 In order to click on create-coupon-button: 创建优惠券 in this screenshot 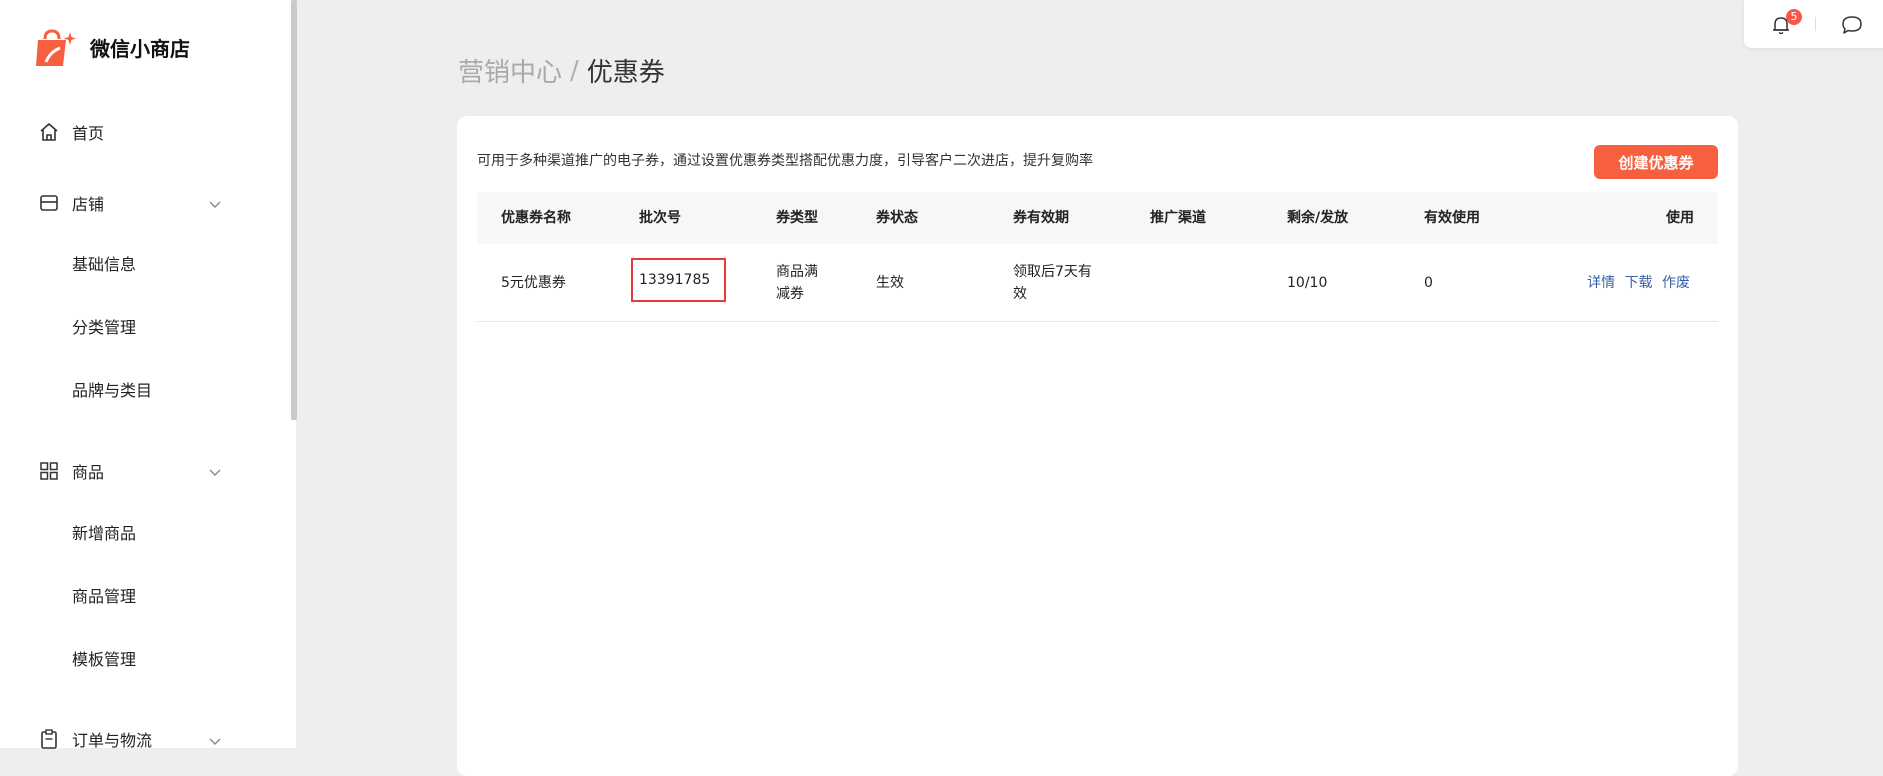, I will do `click(1656, 162)`.